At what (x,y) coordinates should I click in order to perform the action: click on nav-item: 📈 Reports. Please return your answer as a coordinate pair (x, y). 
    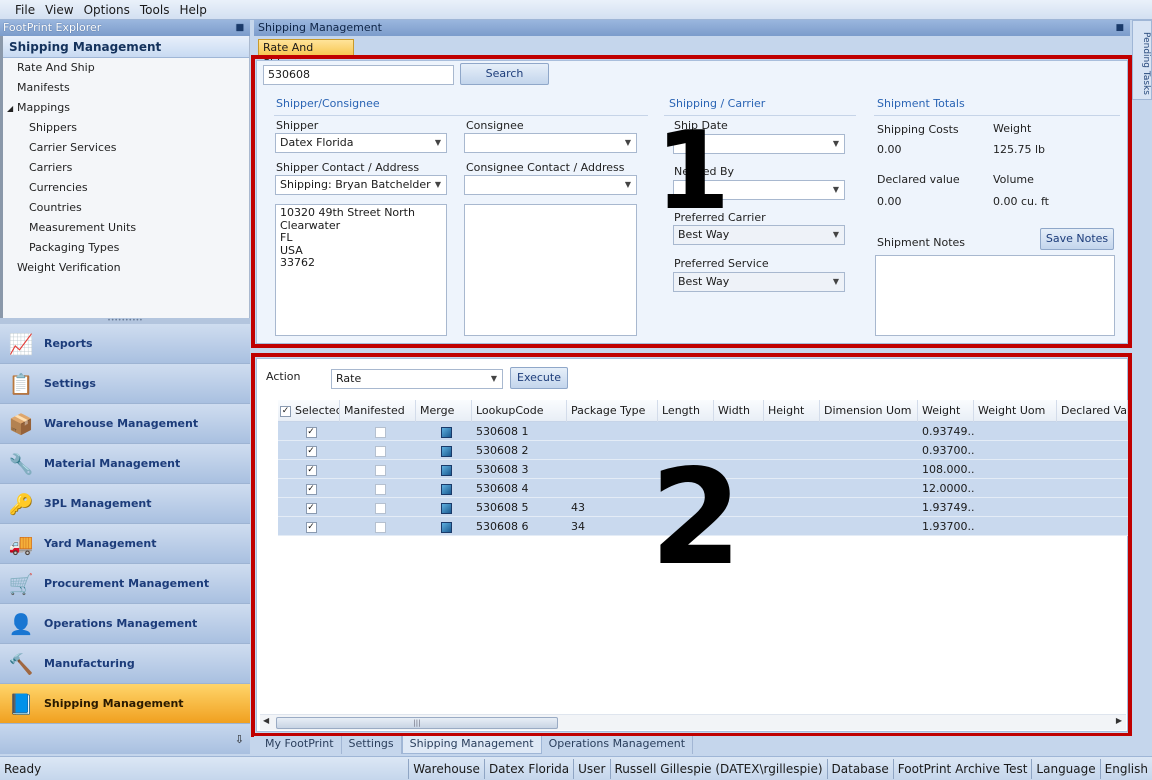
    Looking at the image, I should click on (125, 344).